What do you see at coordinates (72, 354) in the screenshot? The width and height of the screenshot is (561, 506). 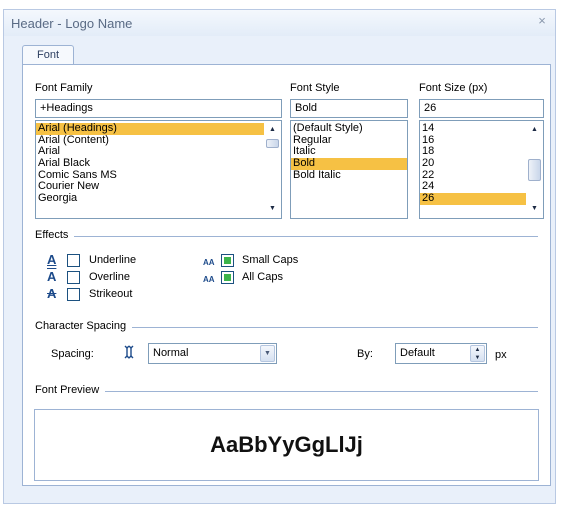 I see `spacing-label: Spacing:` at bounding box center [72, 354].